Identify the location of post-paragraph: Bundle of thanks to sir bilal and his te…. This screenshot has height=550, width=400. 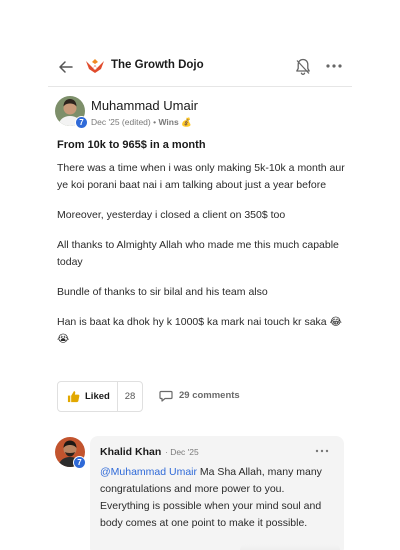
(162, 292).